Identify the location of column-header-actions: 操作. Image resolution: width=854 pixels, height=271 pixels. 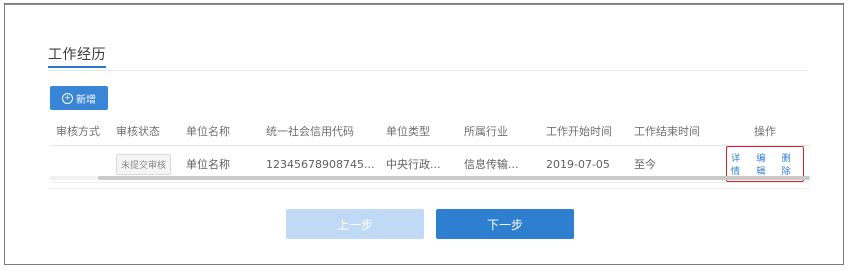
(762, 131).